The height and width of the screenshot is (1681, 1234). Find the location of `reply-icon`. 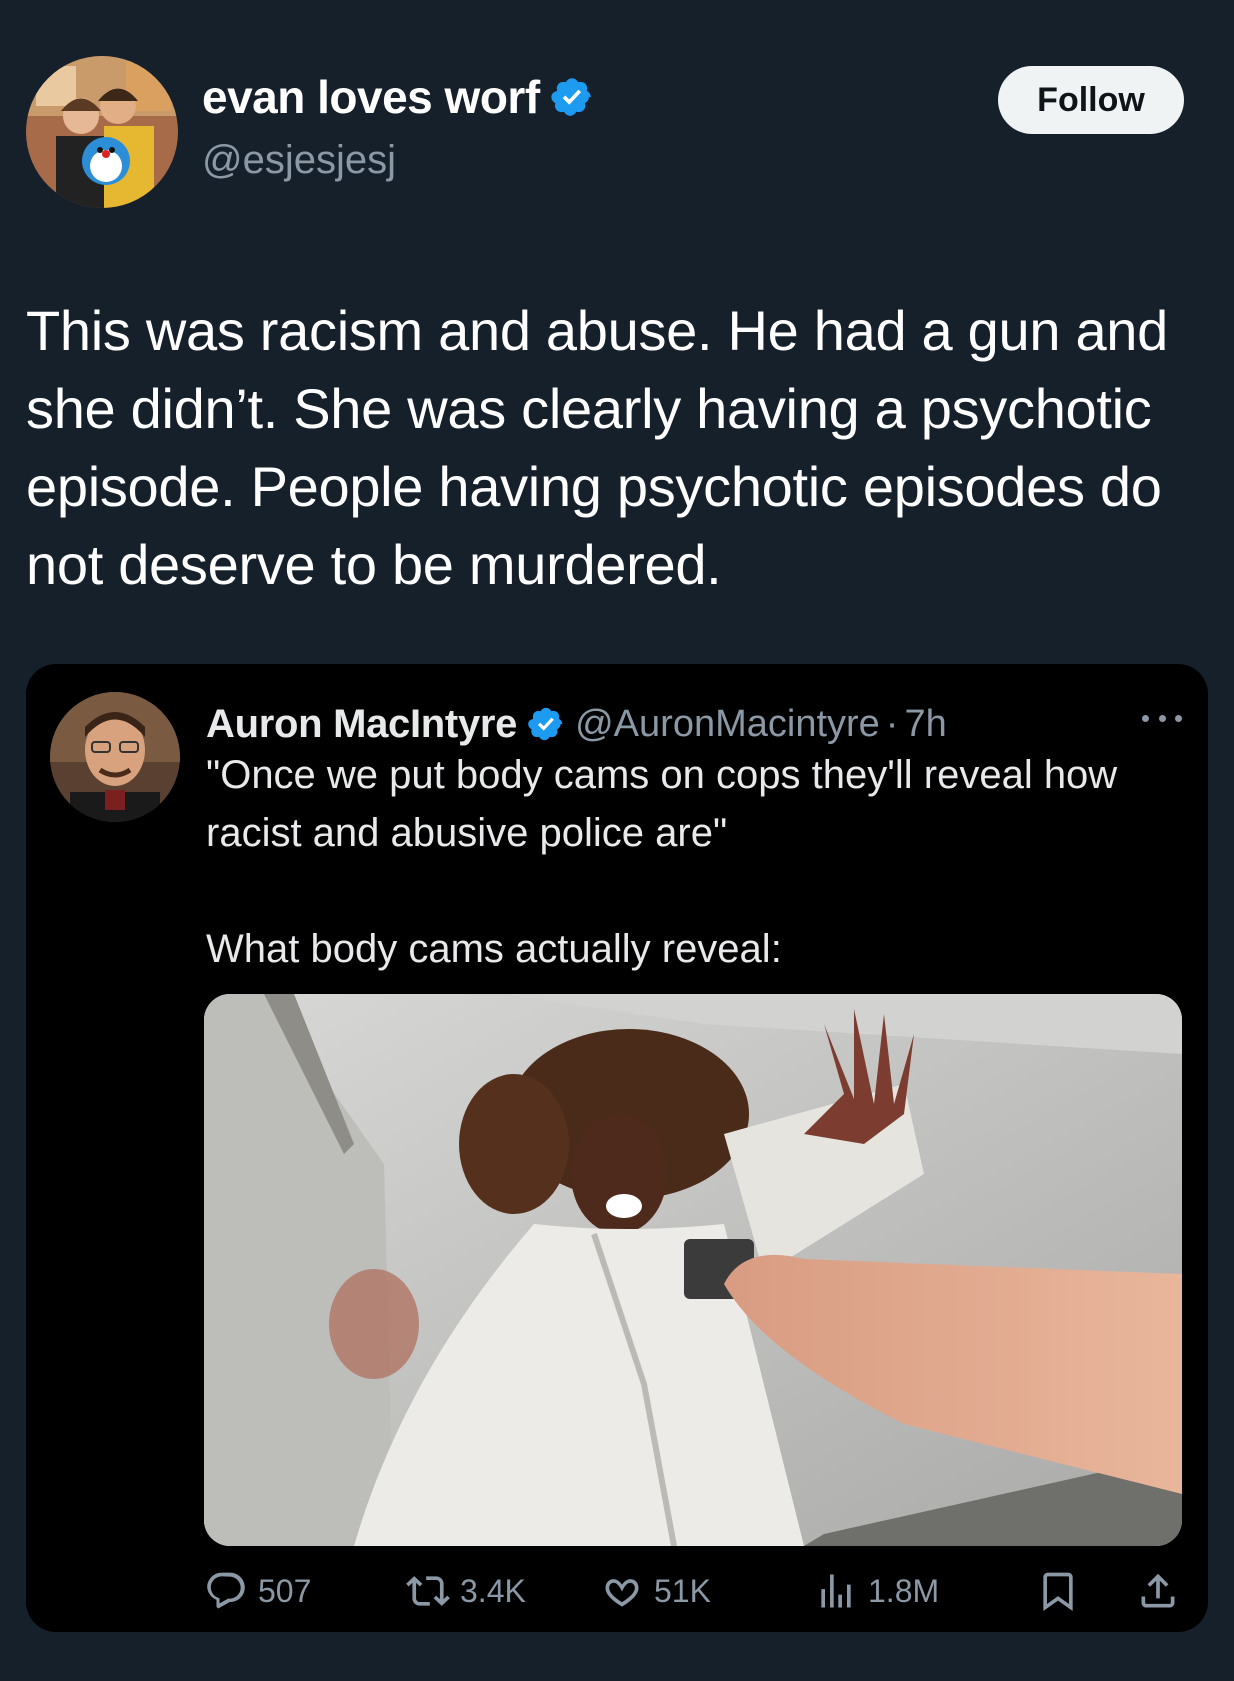

reply-icon is located at coordinates (226, 1590).